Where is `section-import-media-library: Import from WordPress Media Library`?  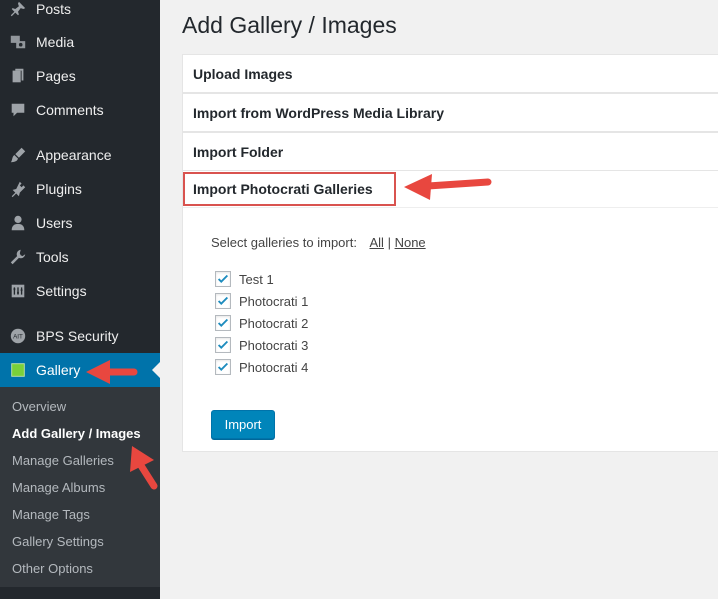
section-import-media-library: Import from WordPress Media Library is located at coordinates (450, 112).